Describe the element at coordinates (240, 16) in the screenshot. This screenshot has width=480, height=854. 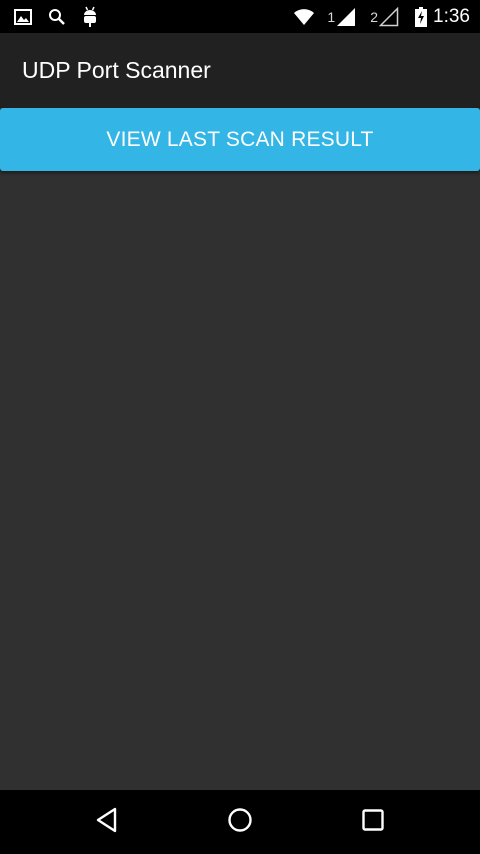
I see `status-bar: 1 2 1:36` at that location.